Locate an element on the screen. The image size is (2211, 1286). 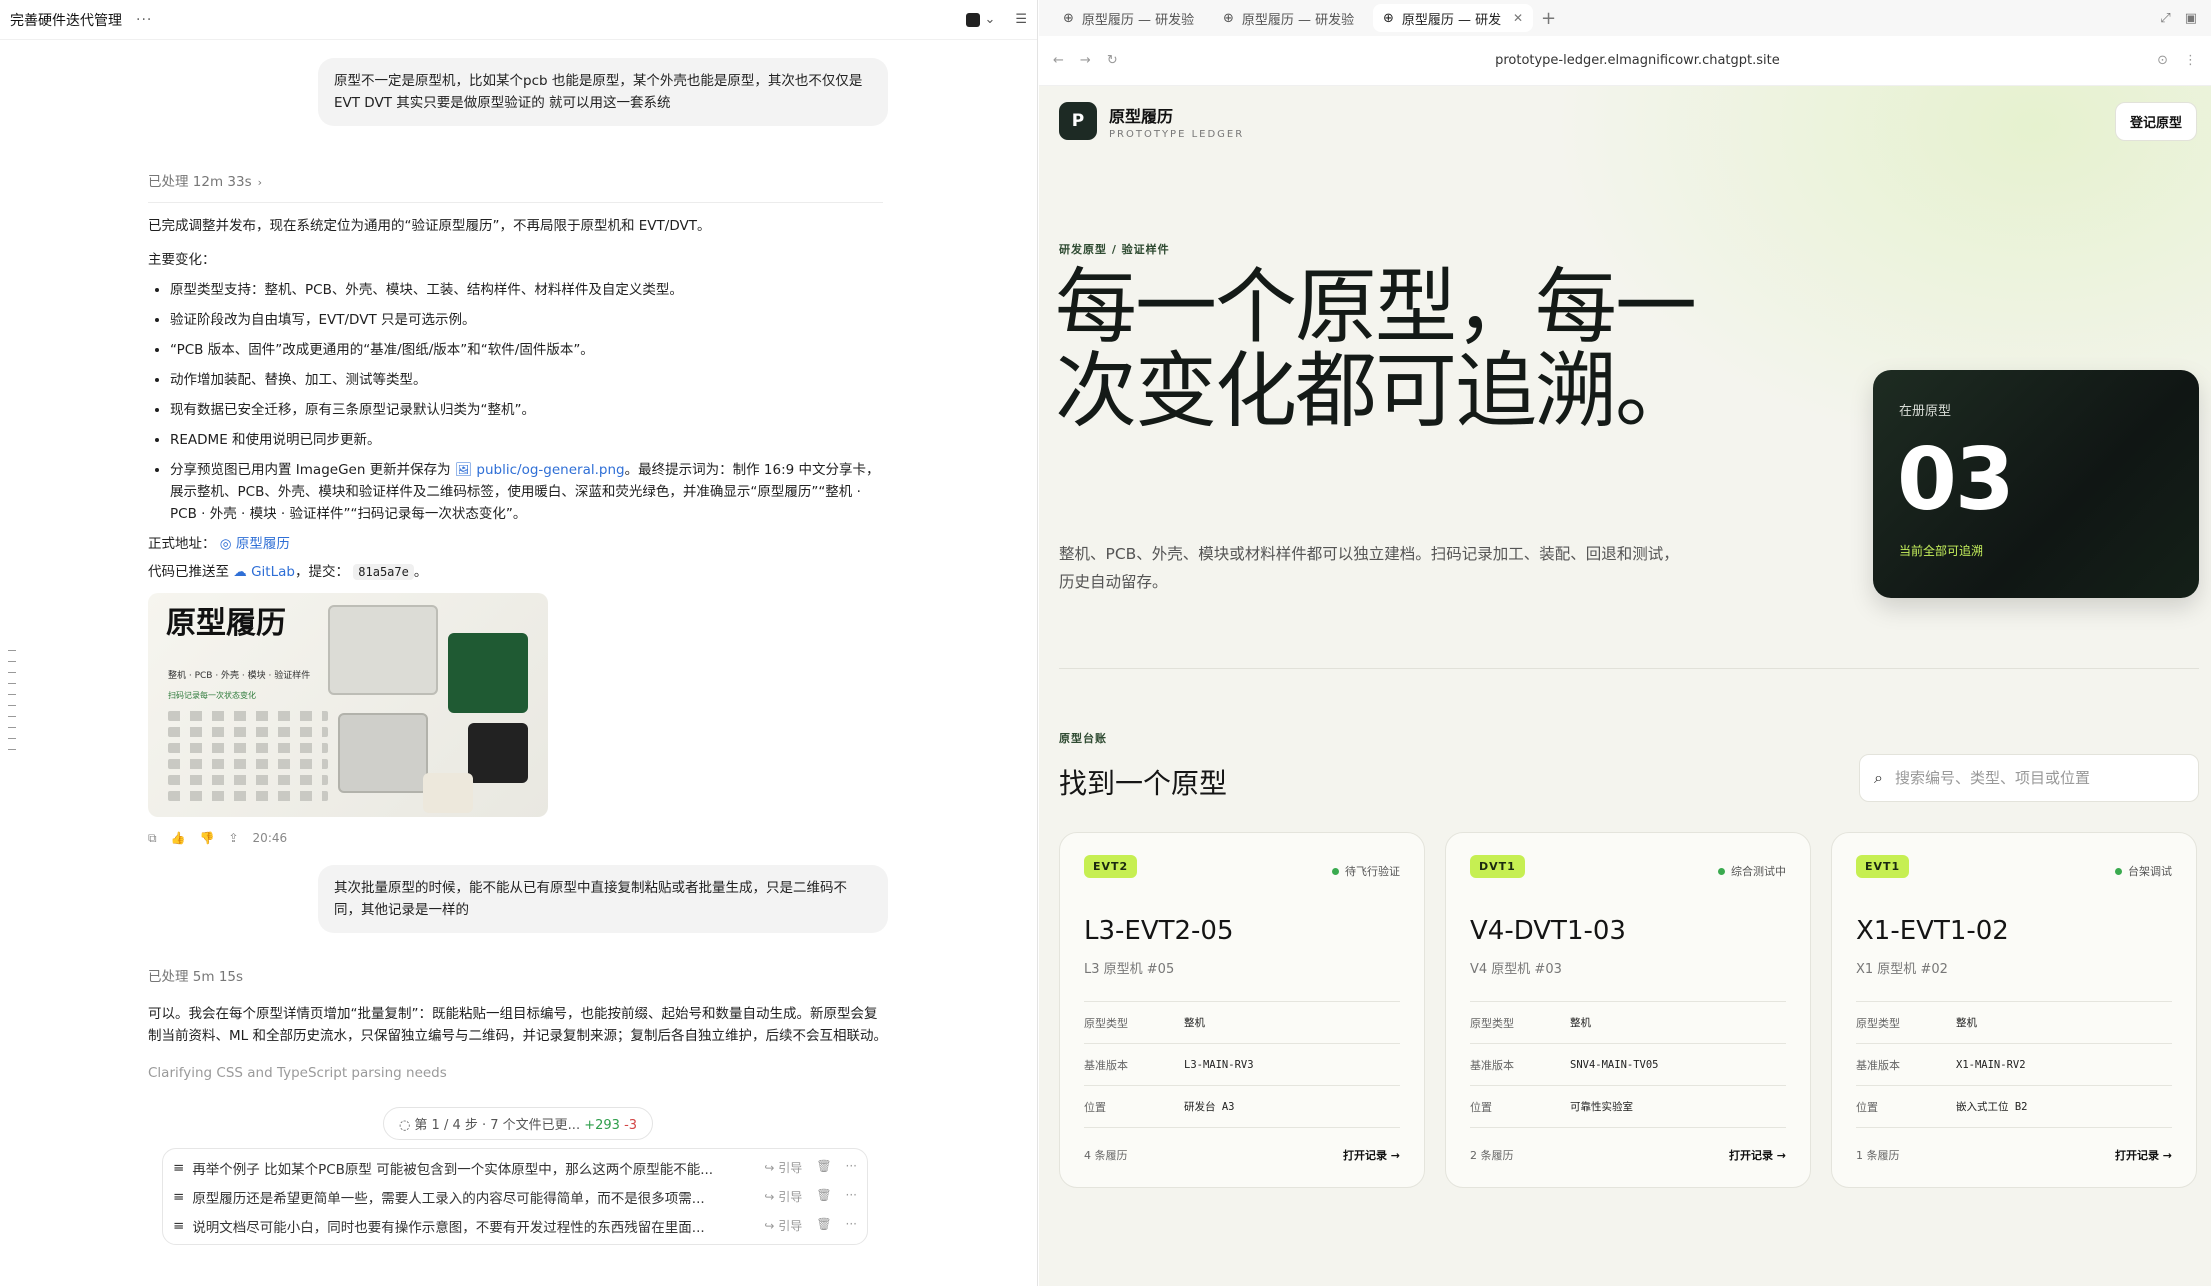
detail-value: 研发台 A3 is located at coordinates (1209, 1107).